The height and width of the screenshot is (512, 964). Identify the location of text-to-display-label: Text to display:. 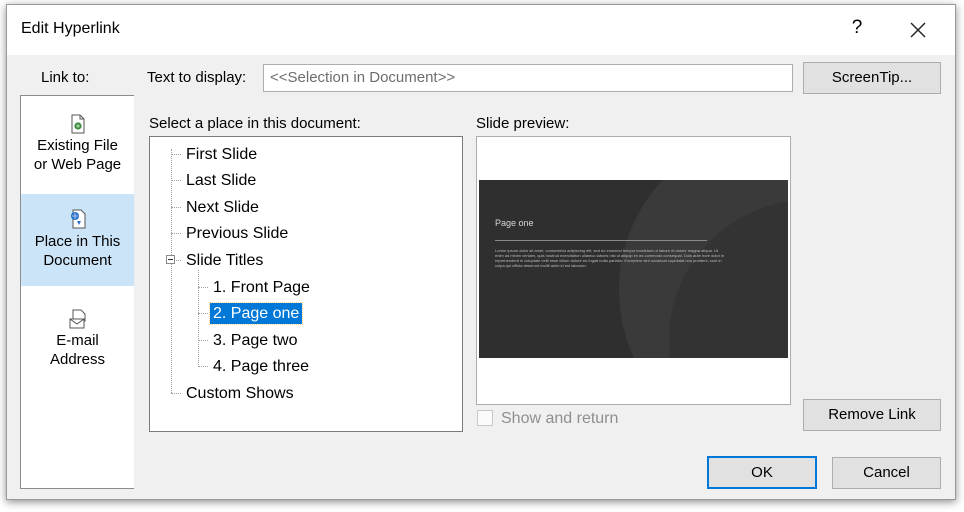
(197, 77).